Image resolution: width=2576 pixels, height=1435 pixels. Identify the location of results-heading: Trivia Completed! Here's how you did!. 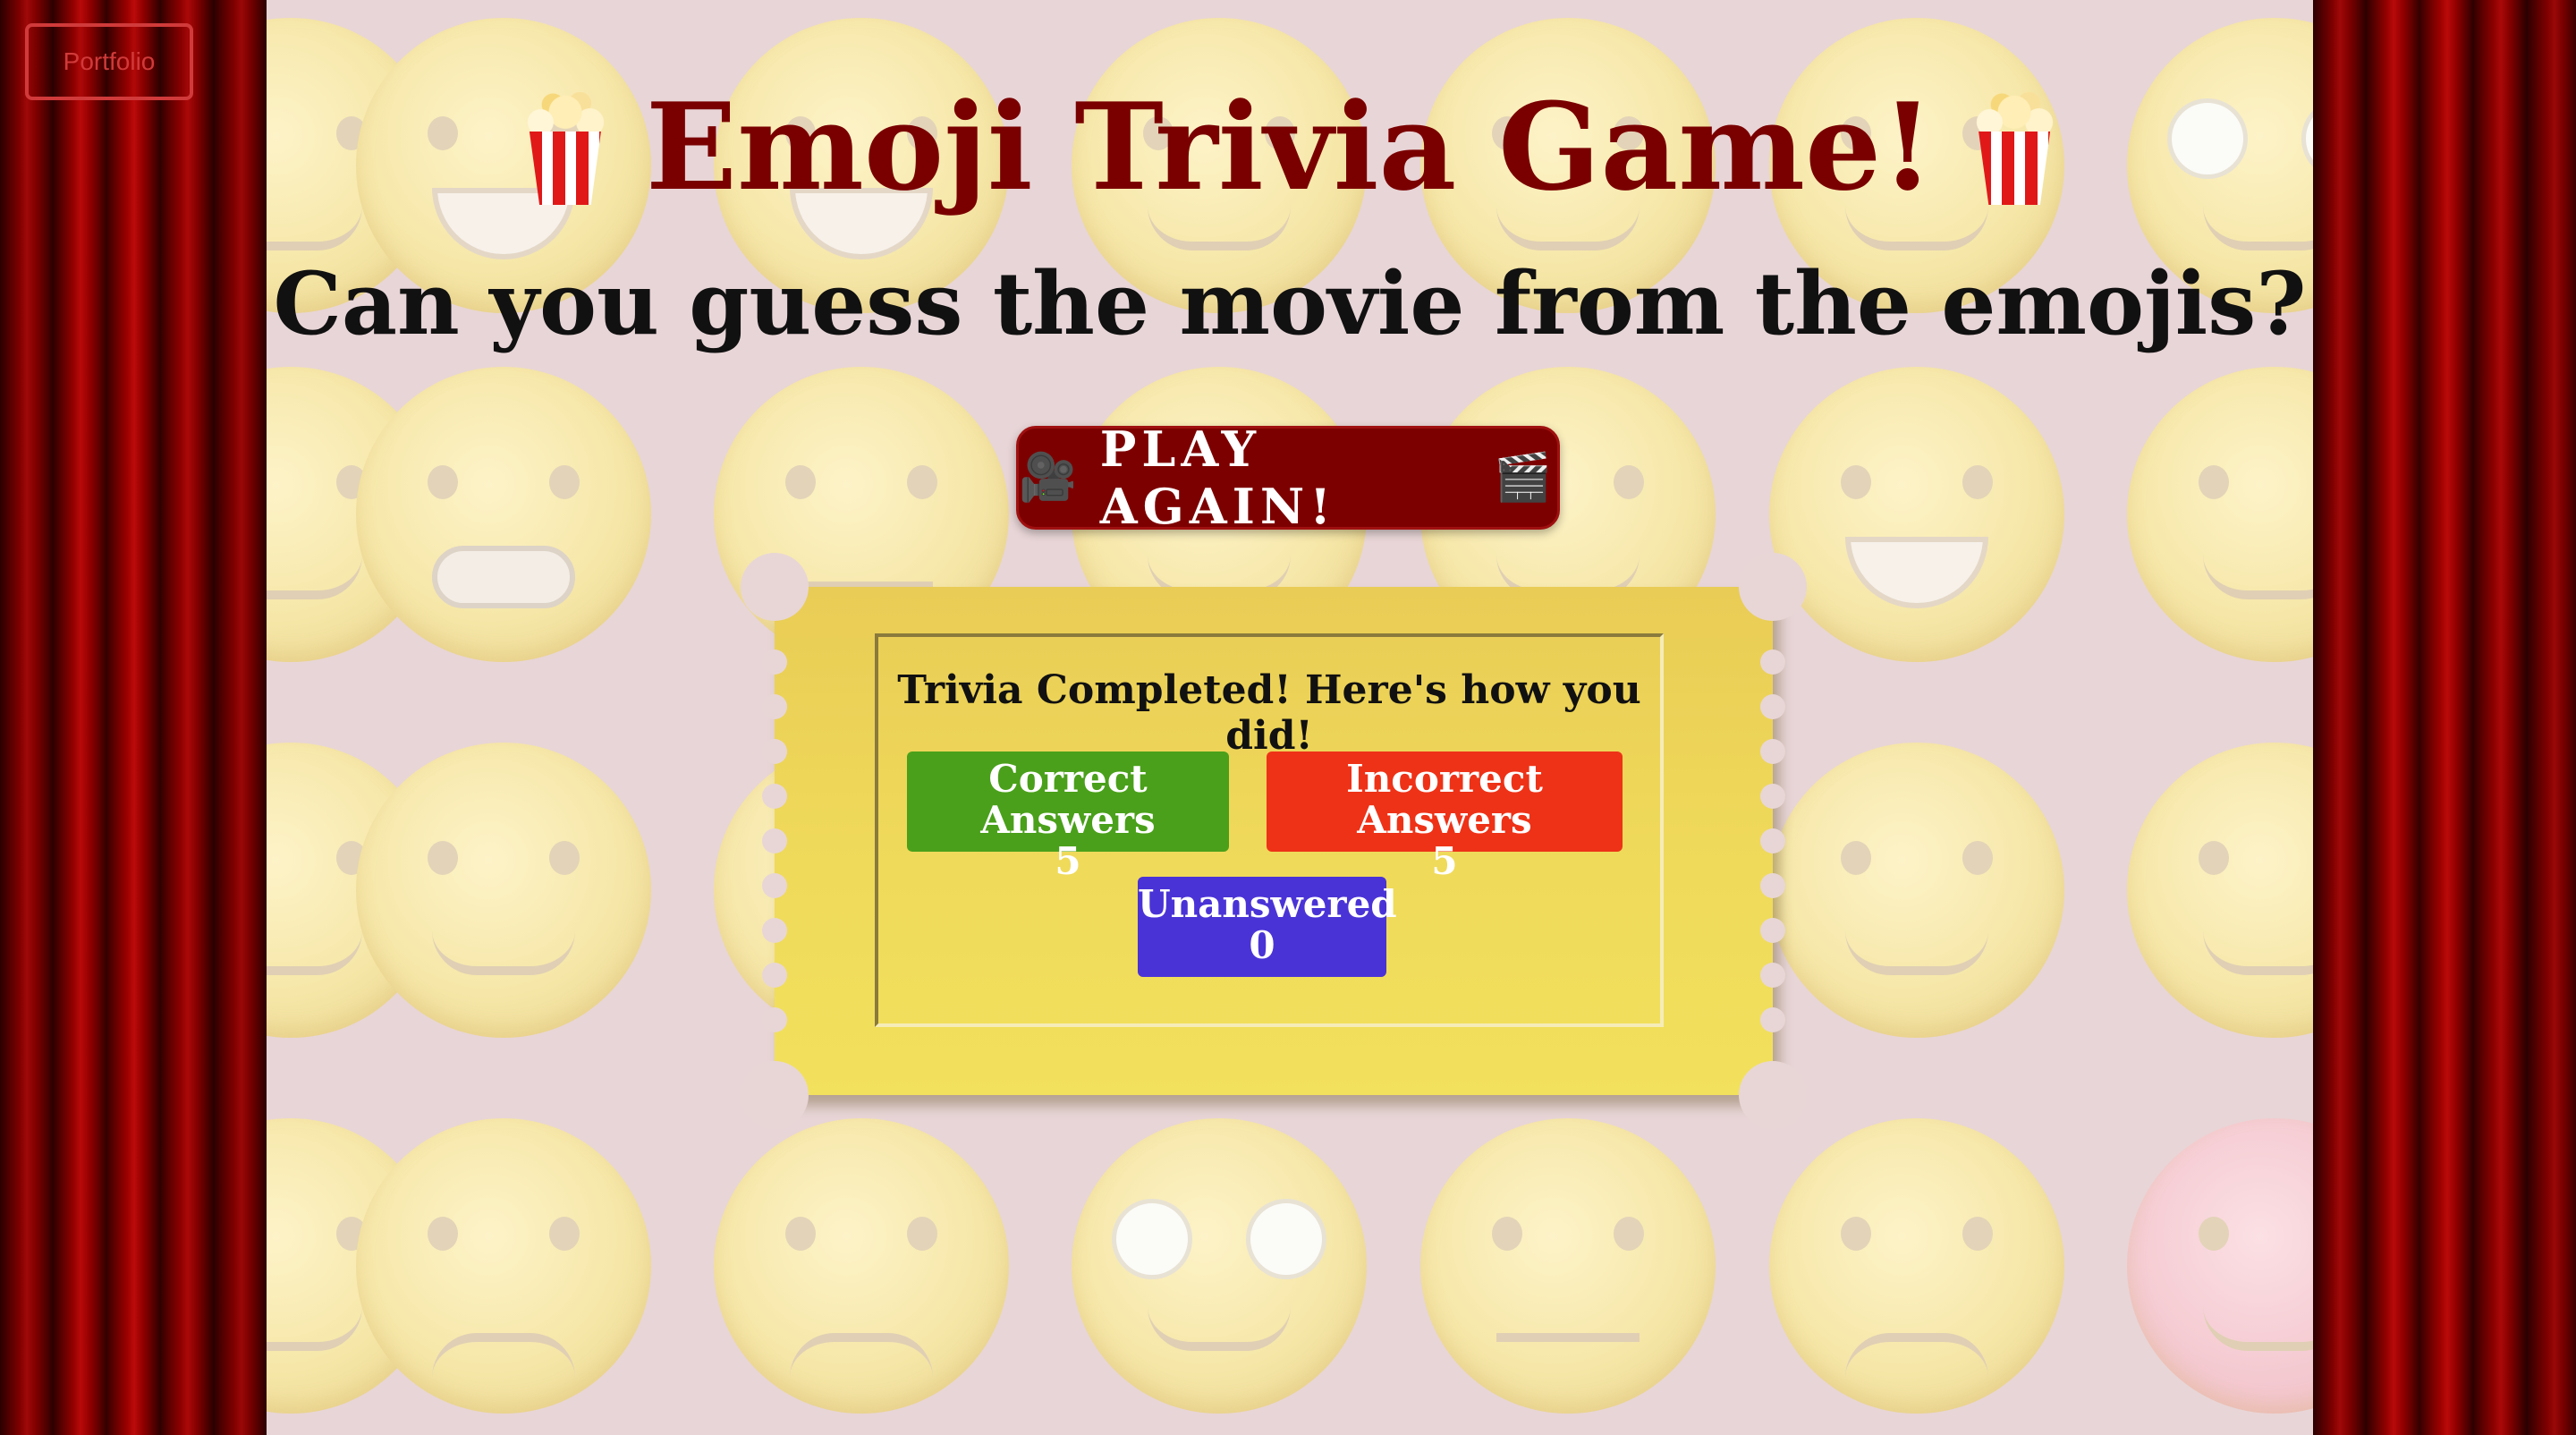
(1269, 713).